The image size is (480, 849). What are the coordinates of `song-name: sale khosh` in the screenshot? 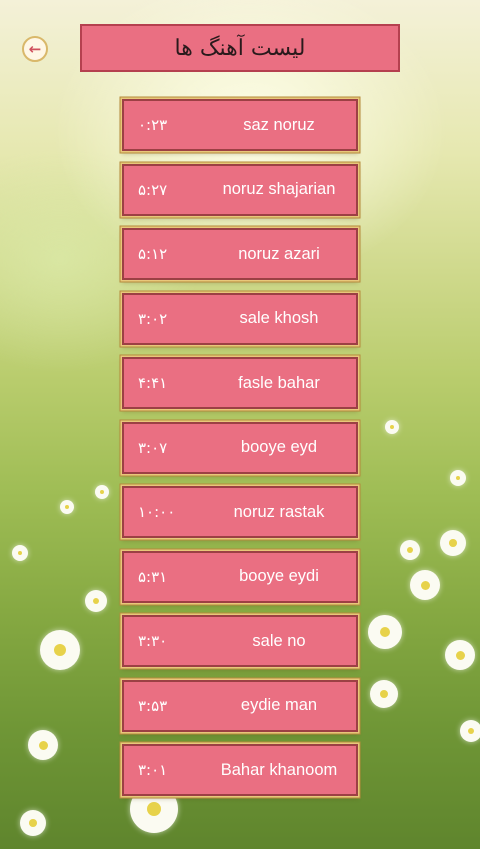 It's located at (279, 318).